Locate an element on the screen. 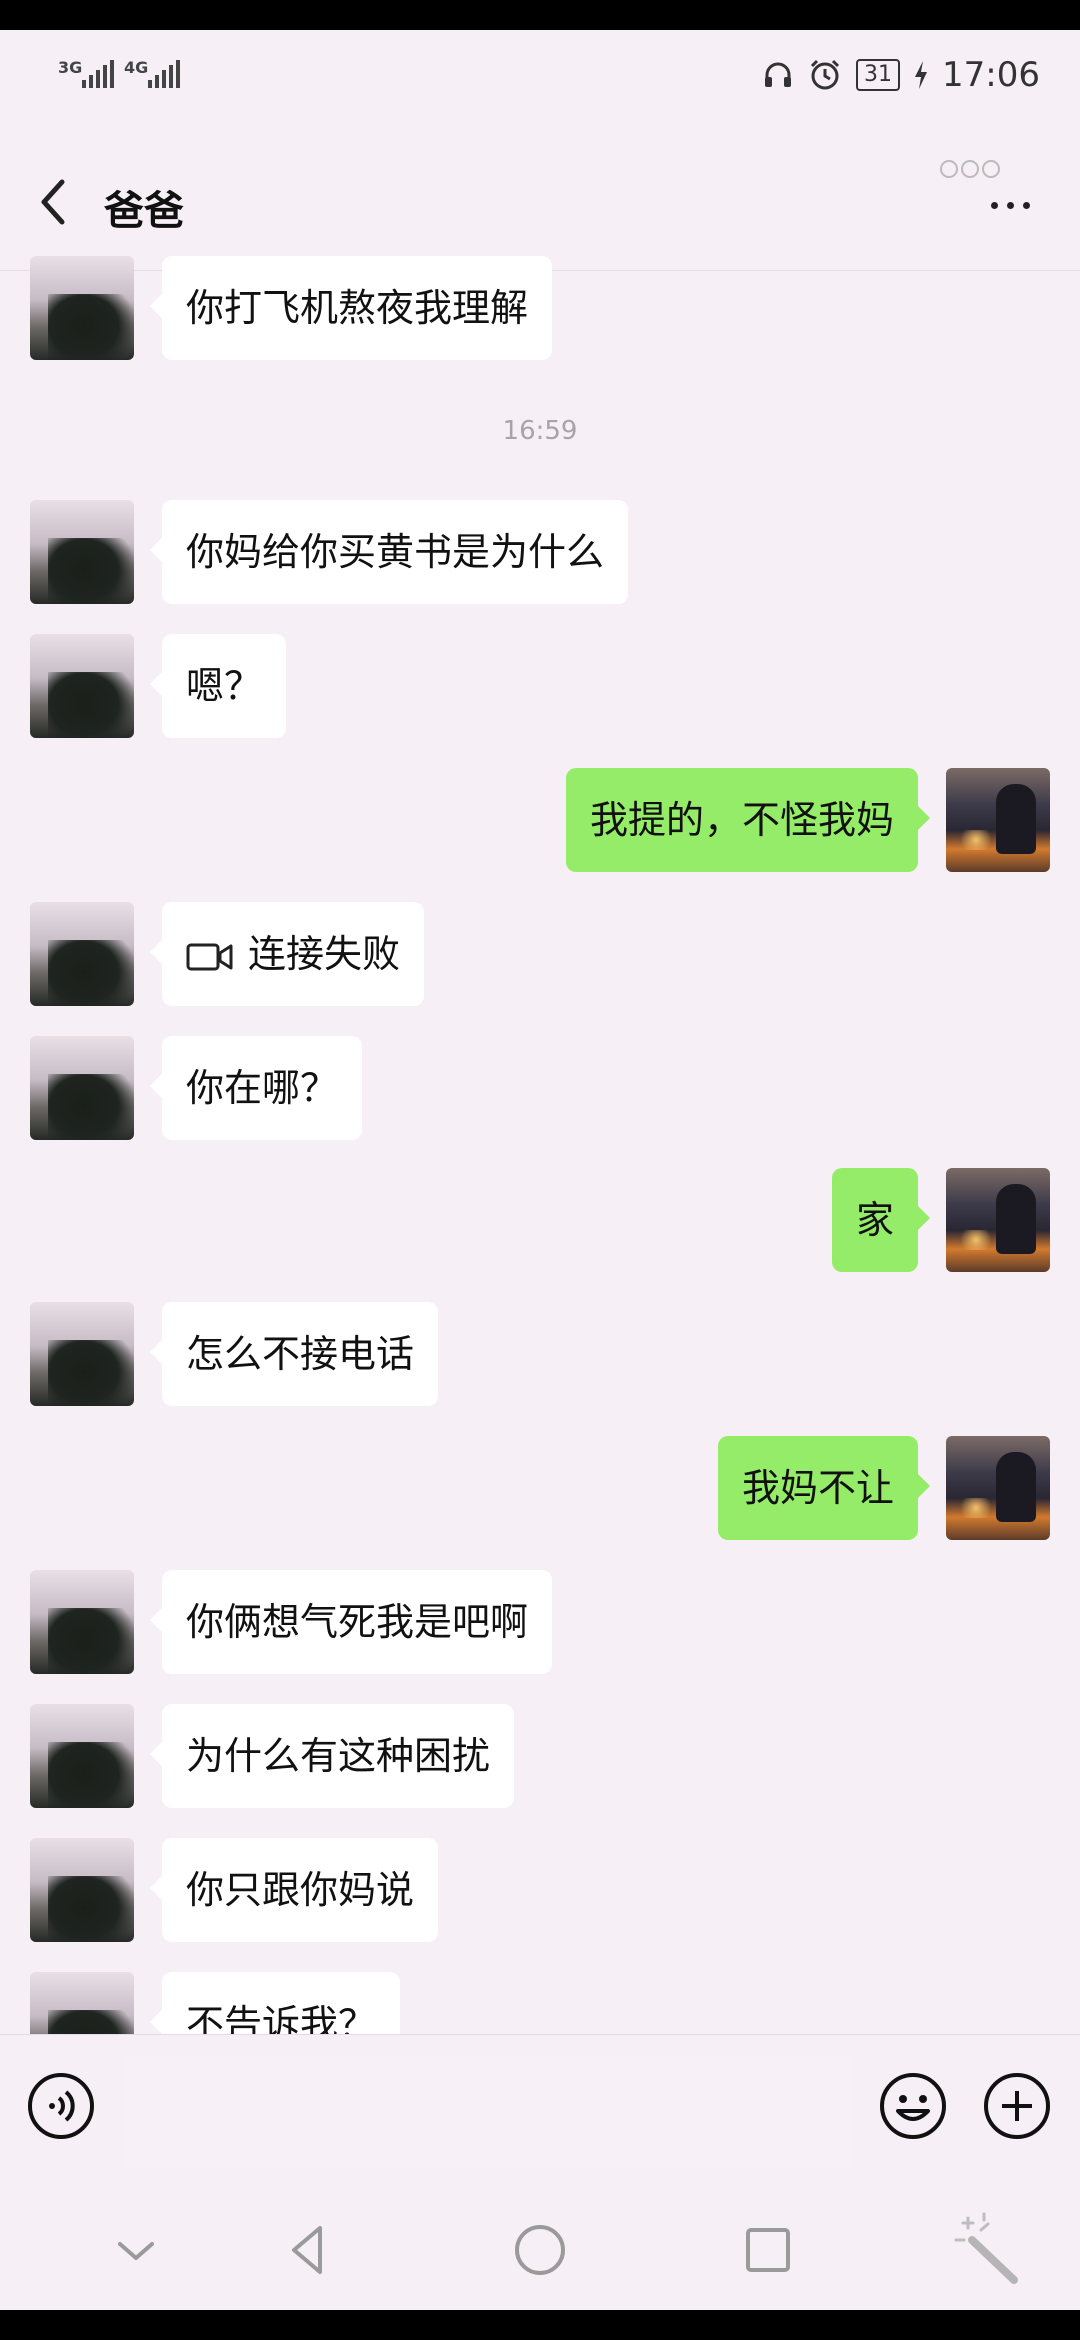 This screenshot has width=1080, height=2340. message-row: 你在哪？ is located at coordinates (540, 1088).